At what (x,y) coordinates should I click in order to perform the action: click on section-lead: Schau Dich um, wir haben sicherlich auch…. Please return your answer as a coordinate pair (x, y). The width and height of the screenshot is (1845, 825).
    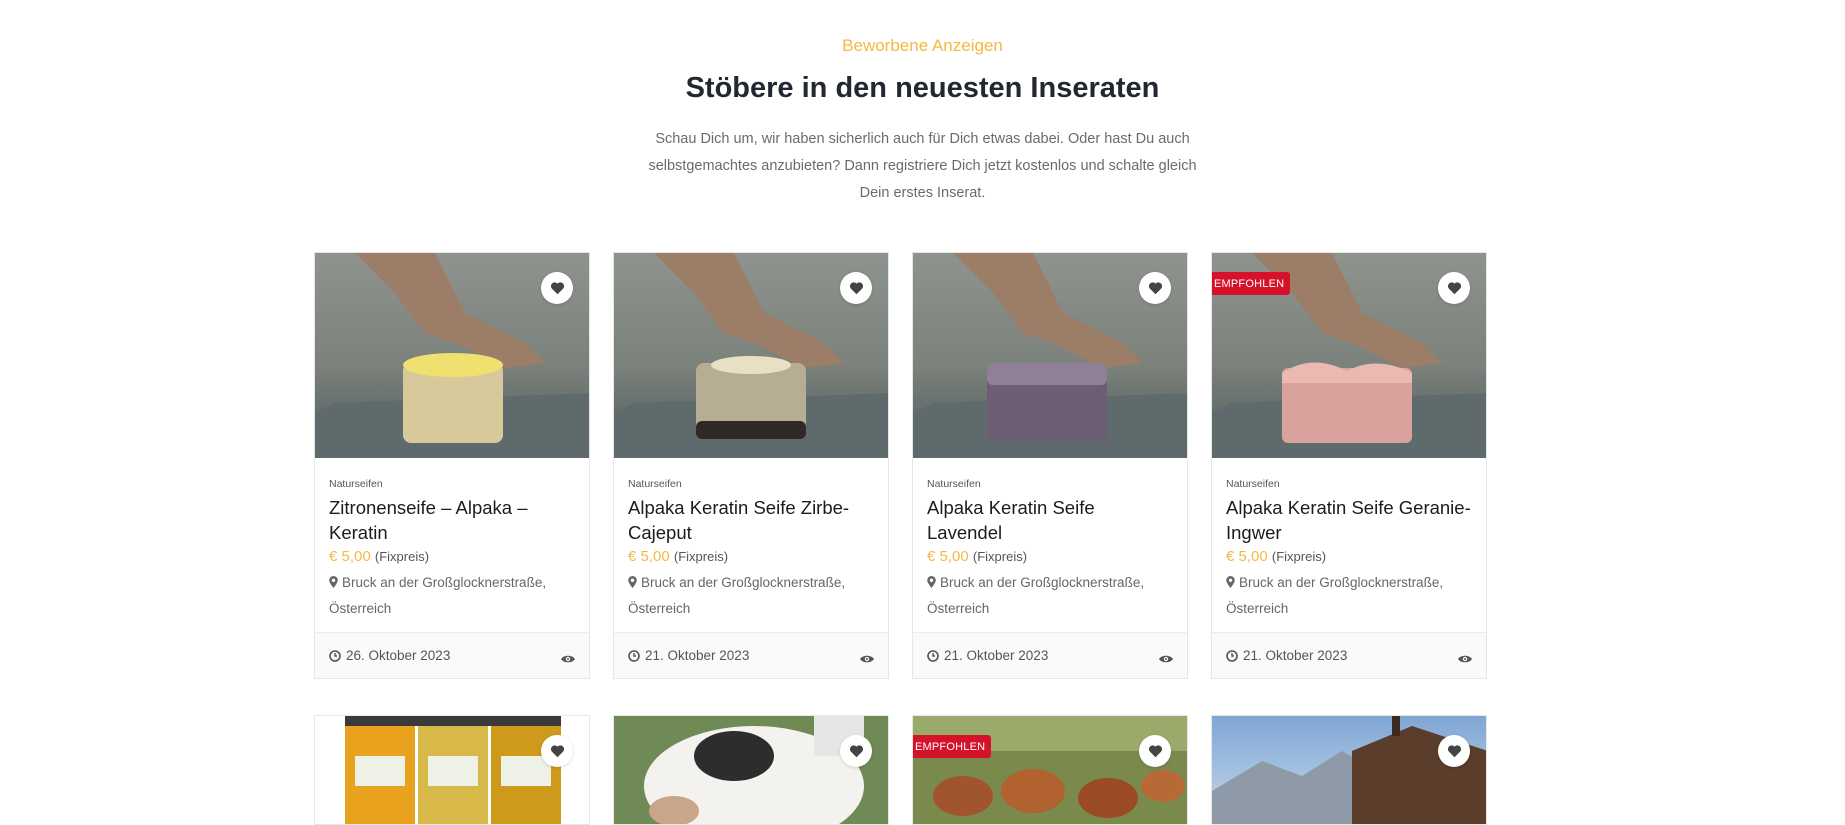
    Looking at the image, I should click on (922, 166).